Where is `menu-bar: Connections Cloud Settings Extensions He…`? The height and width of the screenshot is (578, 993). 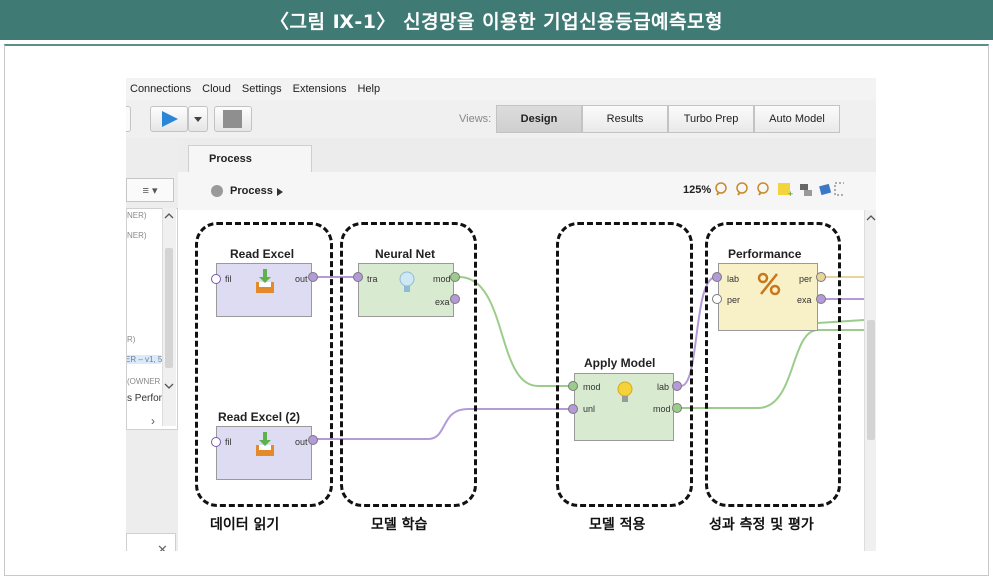 menu-bar: Connections Cloud Settings Extensions He… is located at coordinates (501, 89).